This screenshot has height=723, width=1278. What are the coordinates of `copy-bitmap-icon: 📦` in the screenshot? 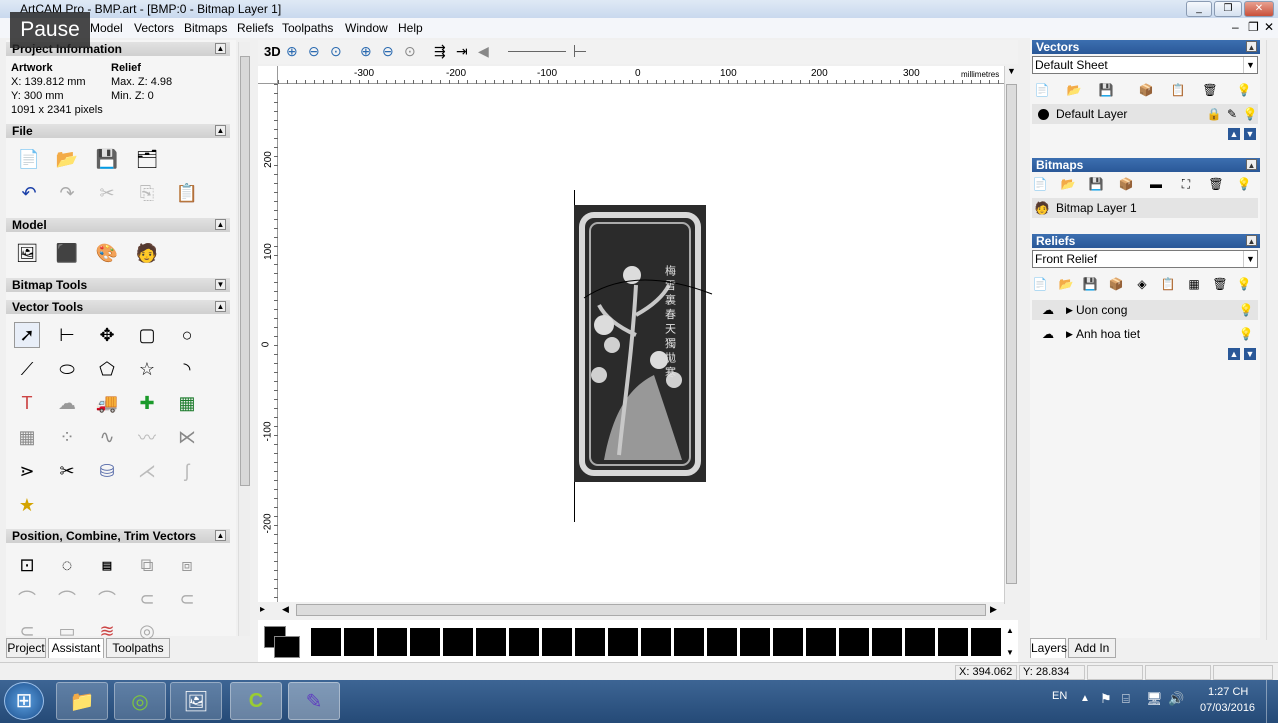 It's located at (1126, 184).